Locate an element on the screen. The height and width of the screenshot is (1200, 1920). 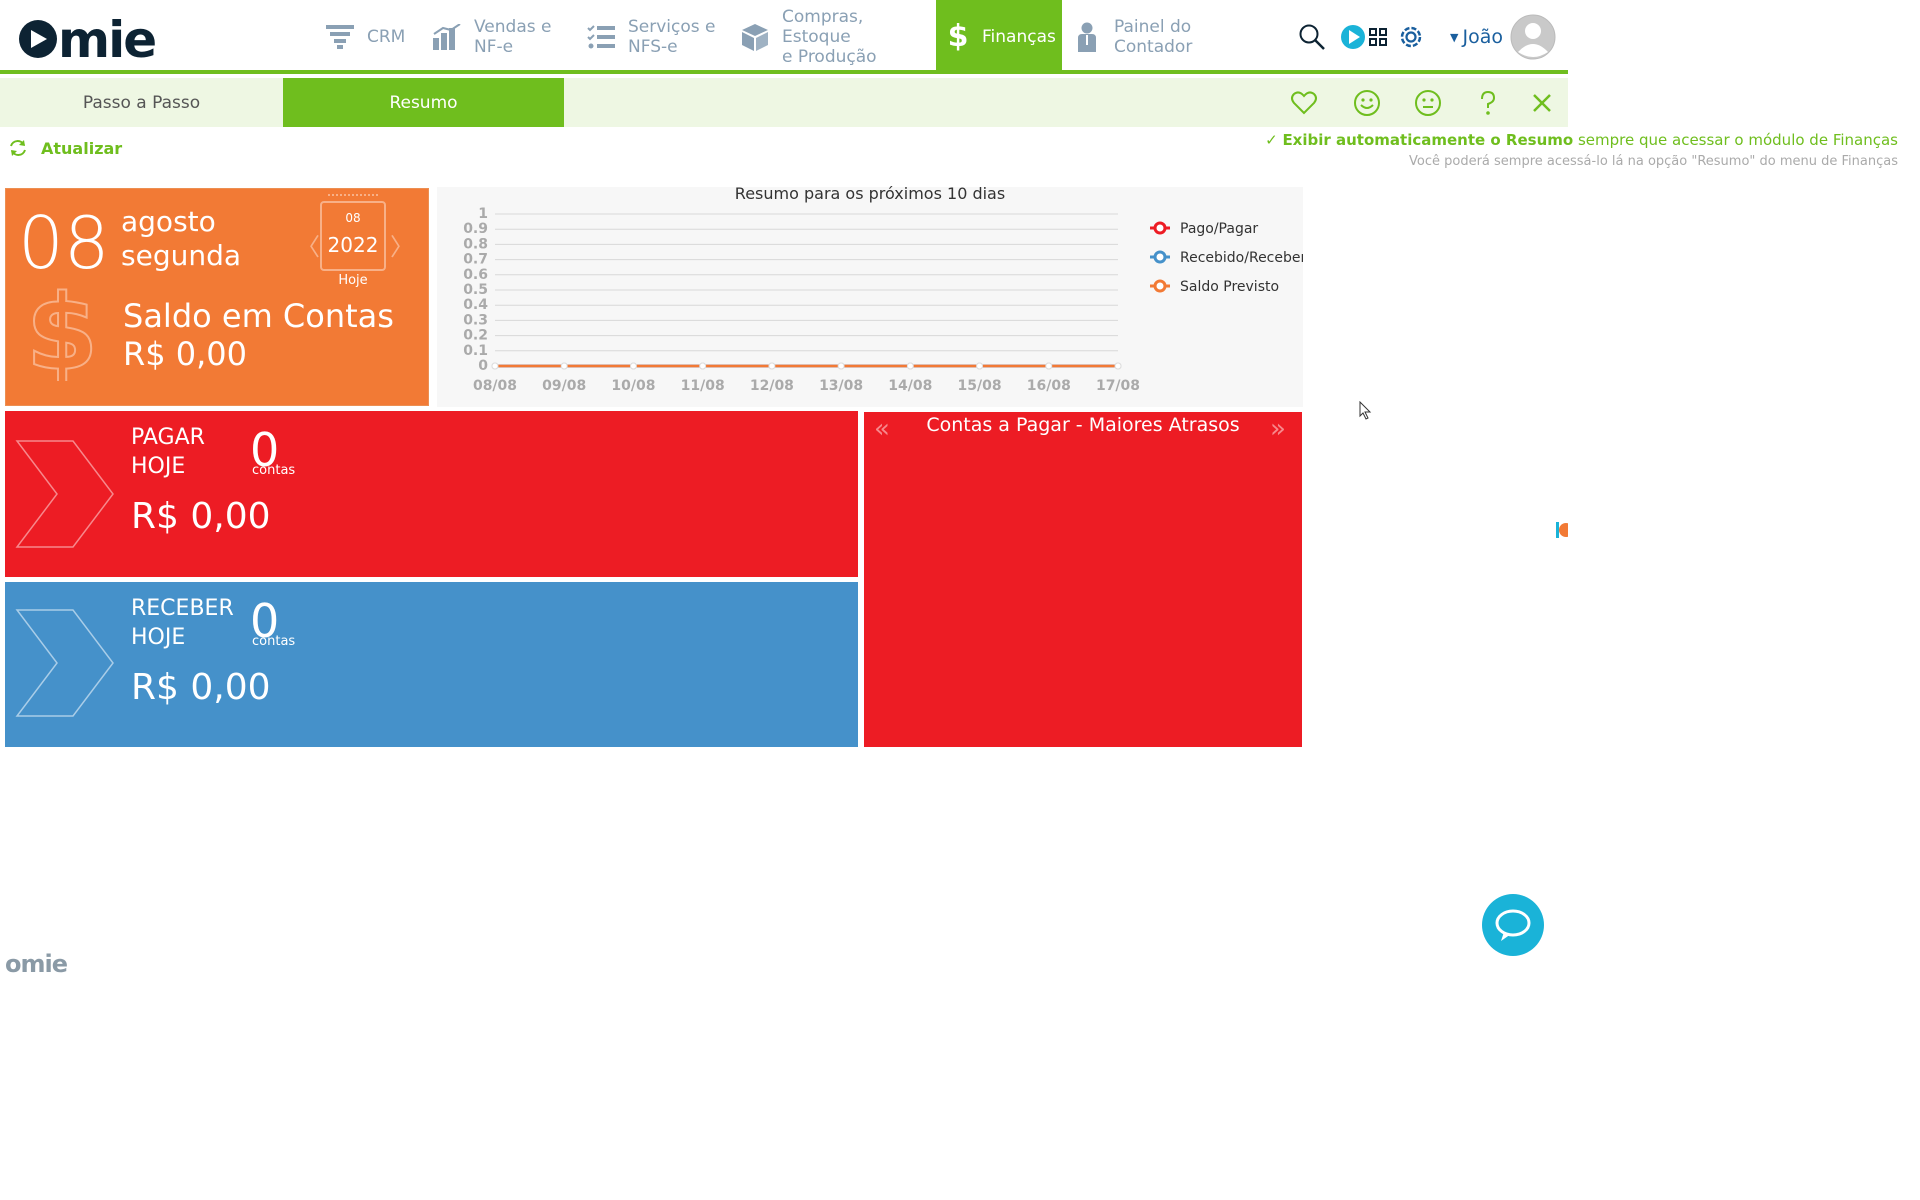
nav-vendas-label2: NF-e is located at coordinates (494, 47).